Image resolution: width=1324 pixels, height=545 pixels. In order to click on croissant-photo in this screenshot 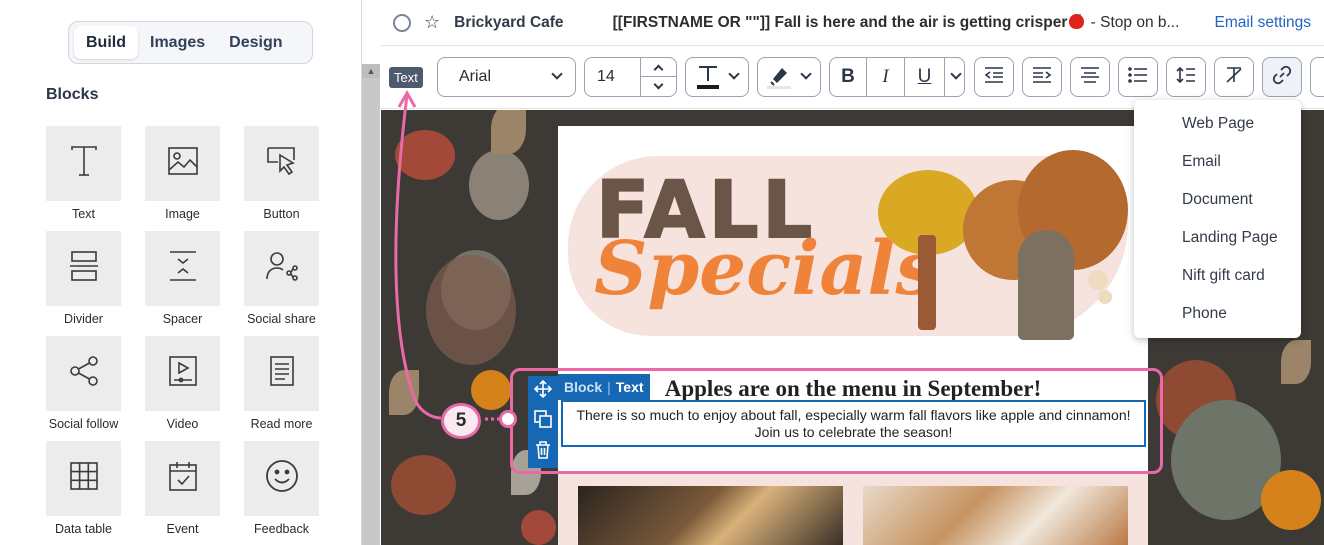, I will do `click(710, 515)`.